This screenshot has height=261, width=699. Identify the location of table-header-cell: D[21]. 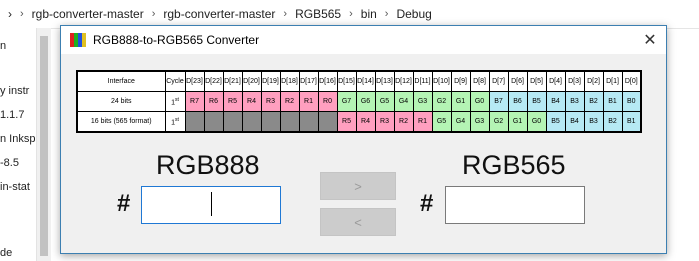
(232, 81).